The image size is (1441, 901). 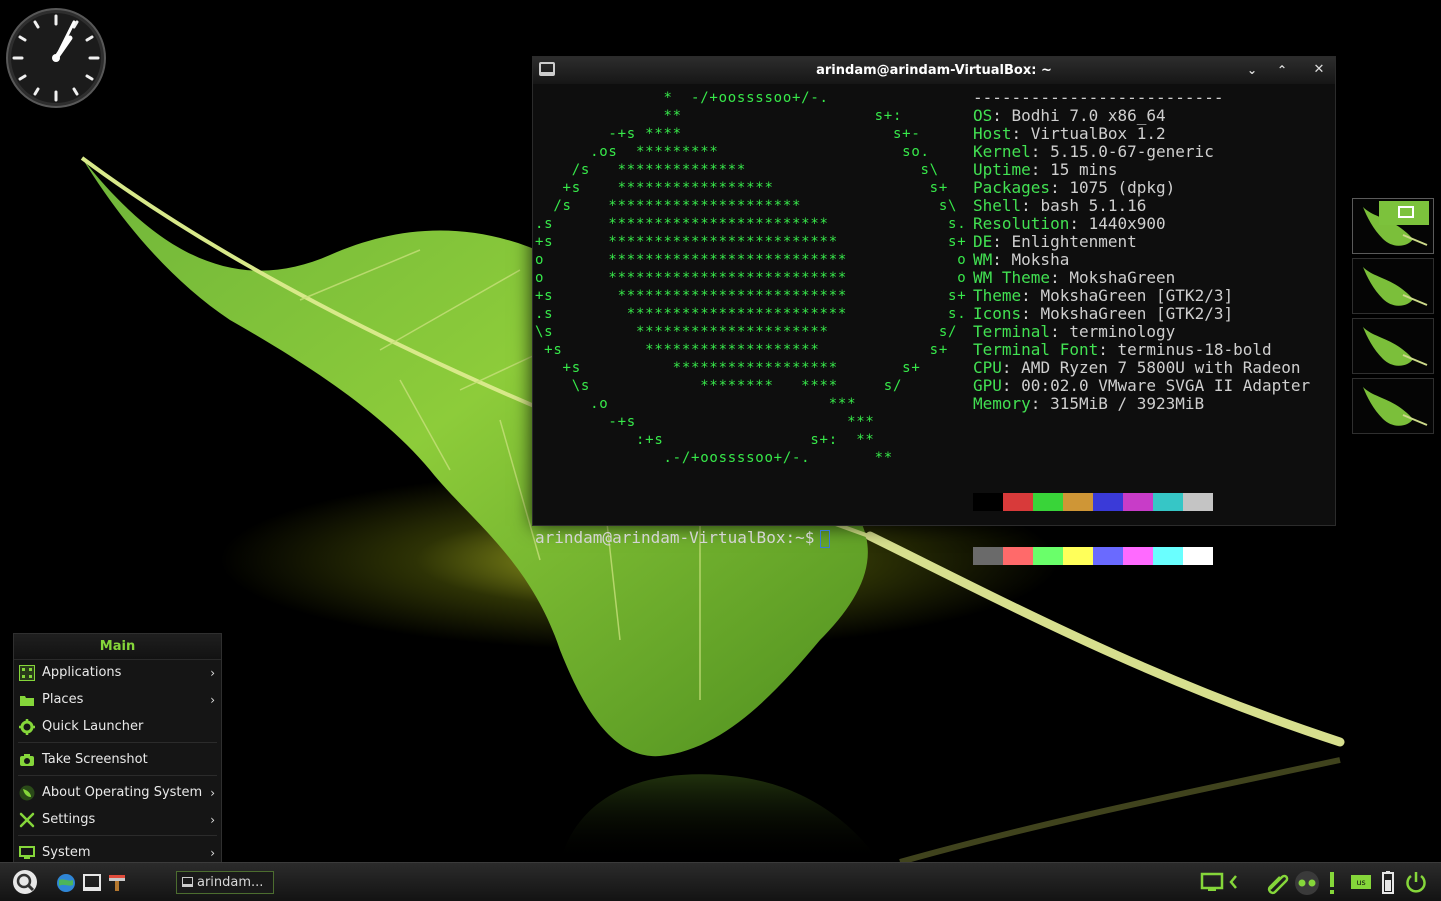 What do you see at coordinates (696, 404) in the screenshot?
I see `ascii-art-line: .o ***` at bounding box center [696, 404].